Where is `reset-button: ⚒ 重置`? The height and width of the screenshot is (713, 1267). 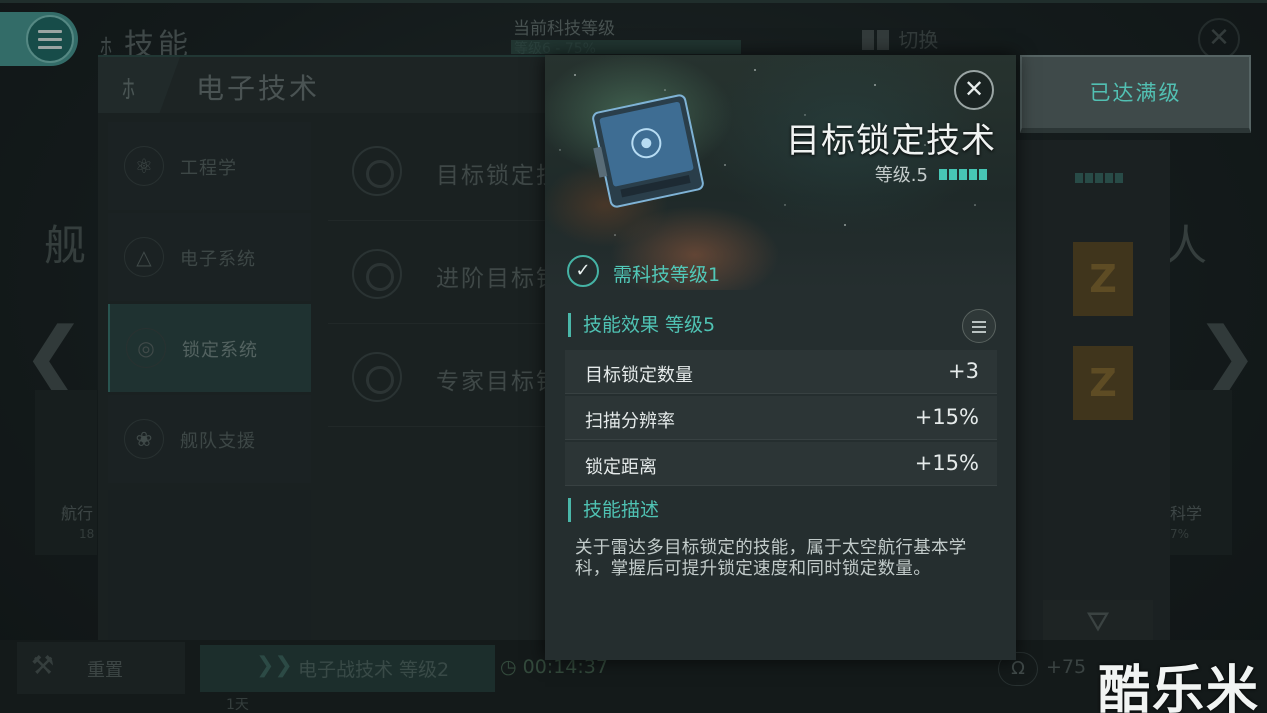
reset-button: ⚒ 重置 is located at coordinates (101, 668).